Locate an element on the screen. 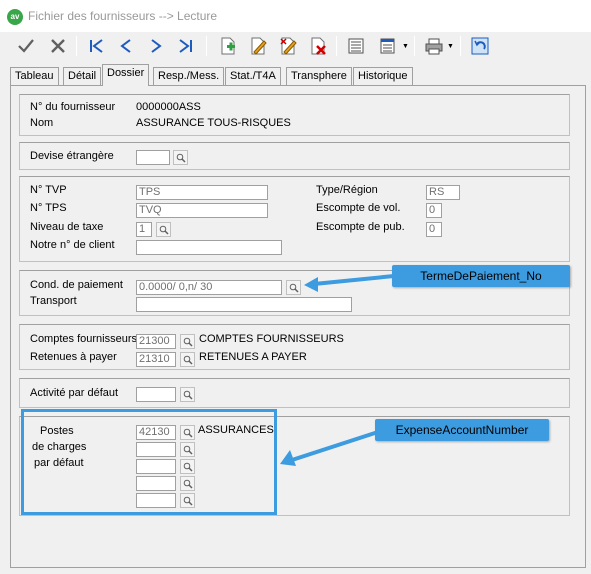 Image resolution: width=591 pixels, height=574 pixels. payment-terms-field: 0.0000/ 0,n/ 30 is located at coordinates (209, 287).